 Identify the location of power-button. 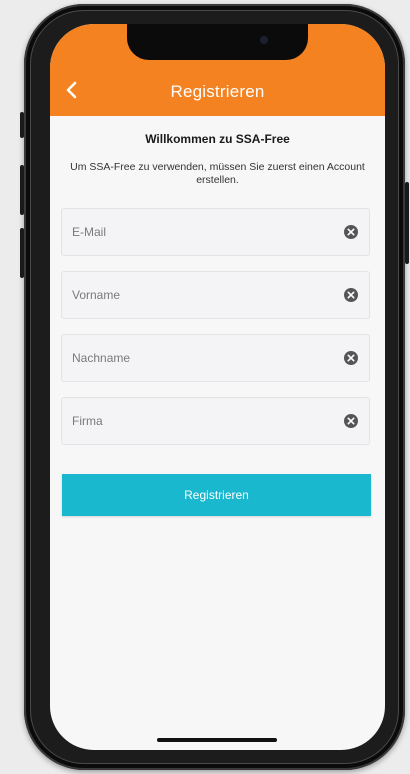
(407, 223).